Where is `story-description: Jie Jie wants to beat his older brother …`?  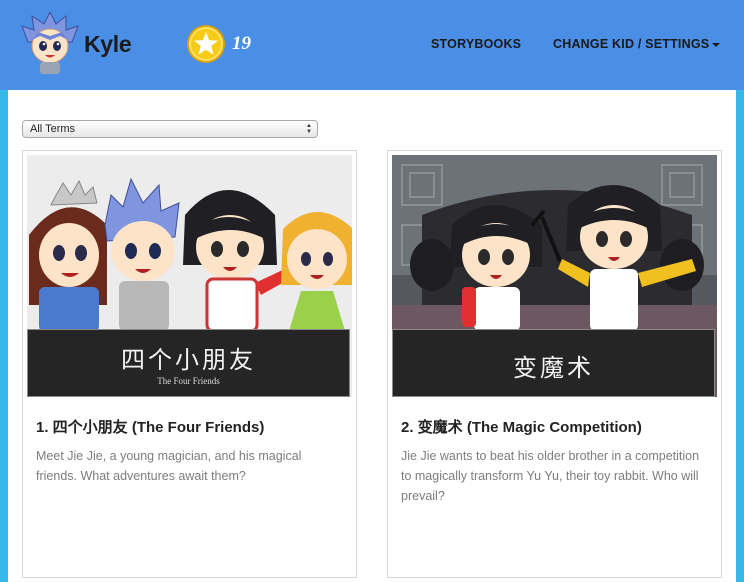
story-description: Jie Jie wants to beat his older brother … is located at coordinates (550, 476).